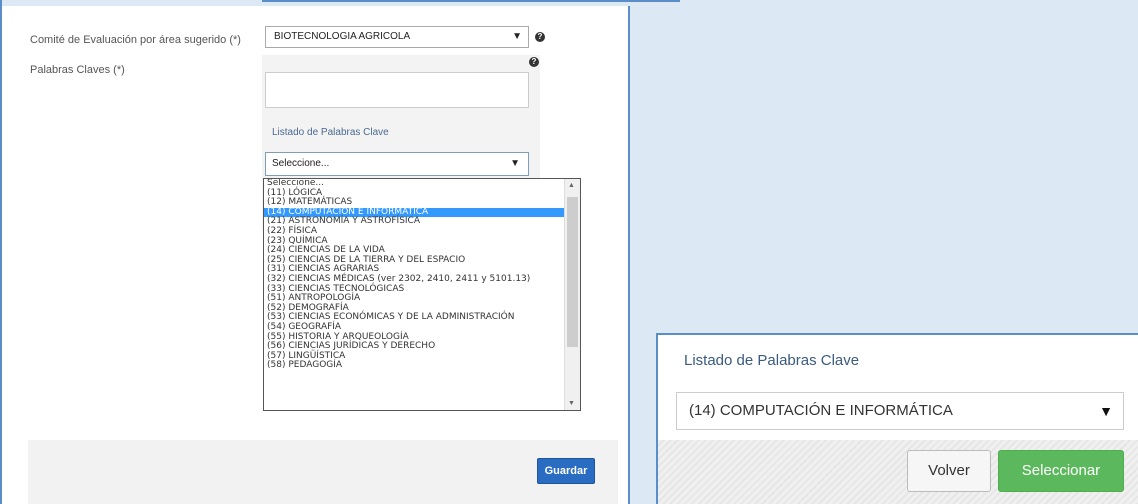 The image size is (1138, 504). Describe the element at coordinates (323, 472) in the screenshot. I see `form-footer` at that location.